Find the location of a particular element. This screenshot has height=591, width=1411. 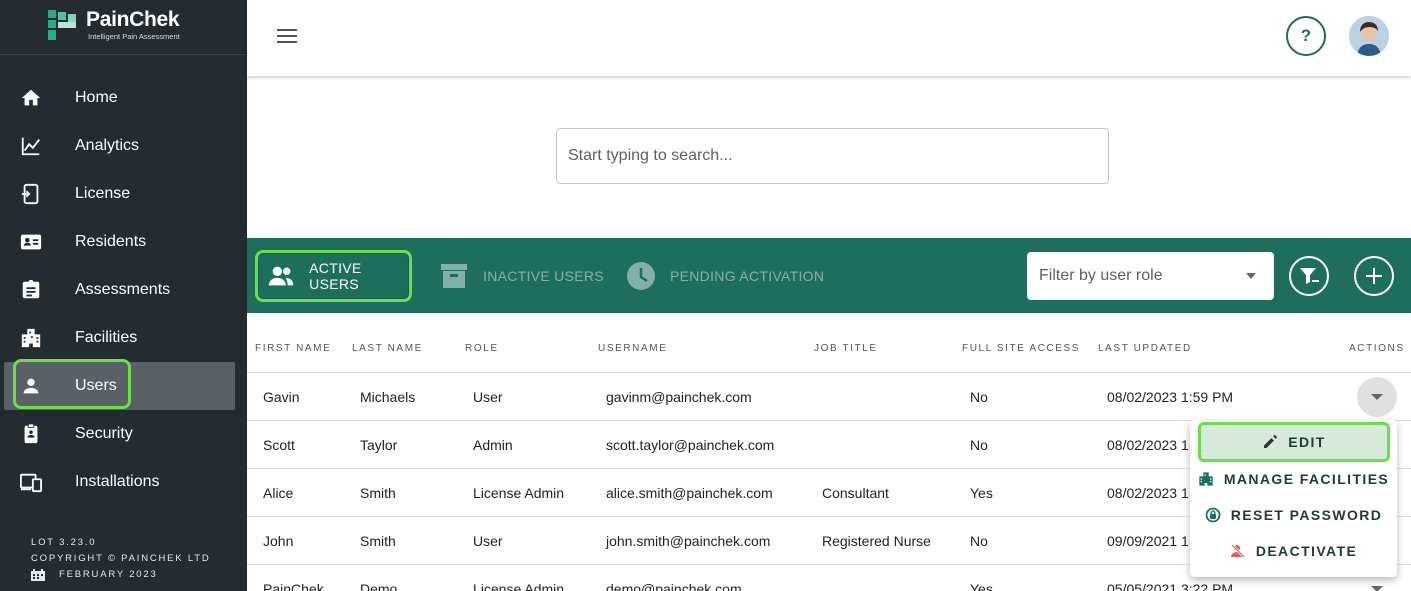

sidebar-item-security: Security is located at coordinates (123, 434).